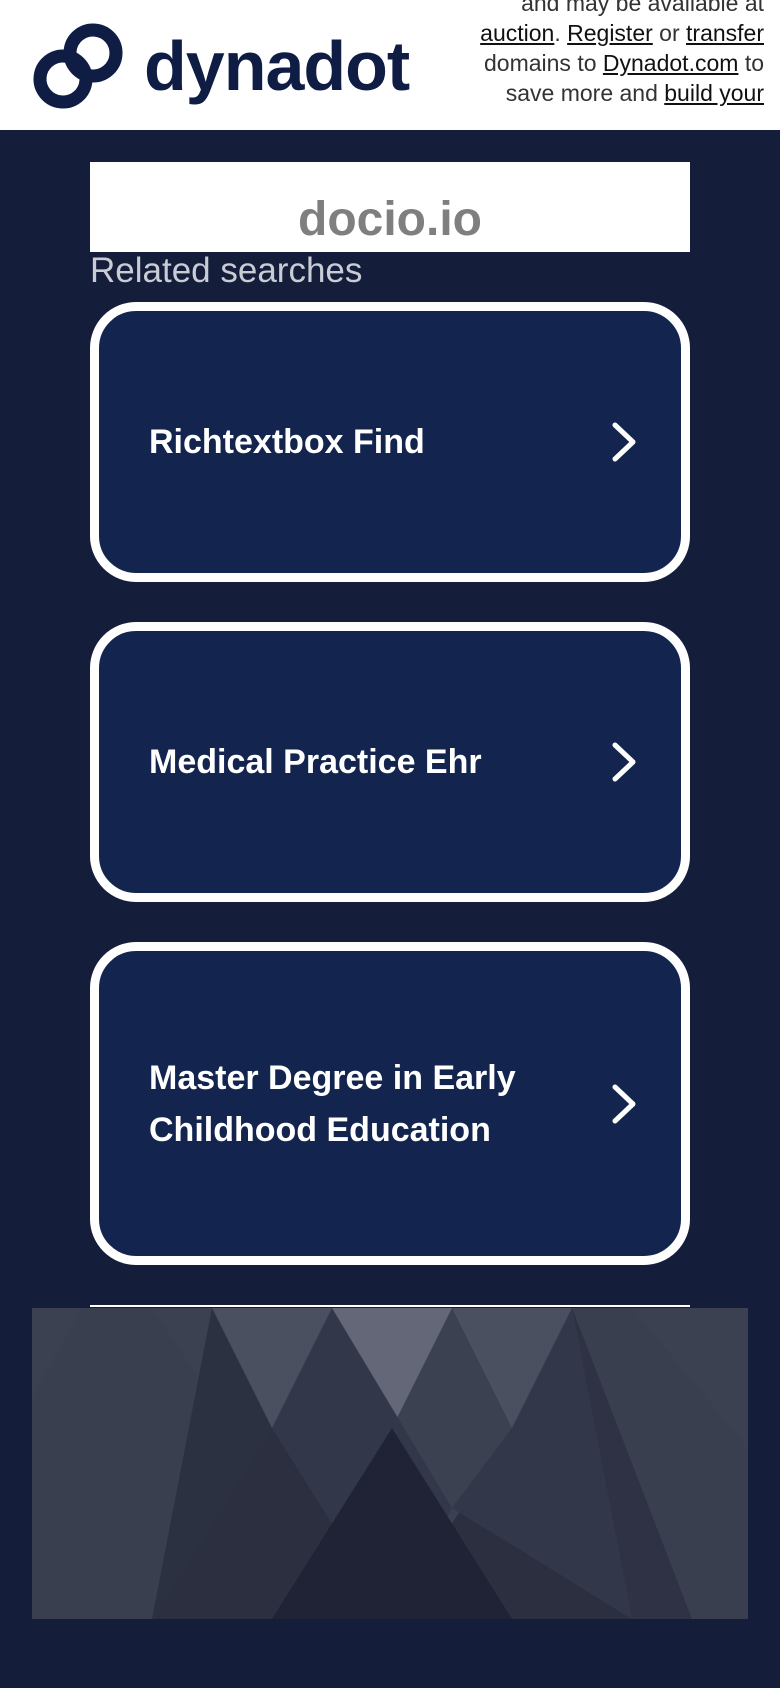 This screenshot has height=1688, width=780. I want to click on auction-link: auction, so click(517, 33).